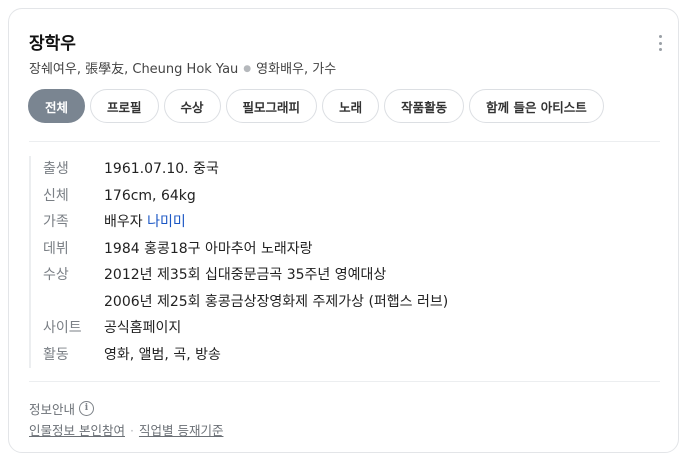 This screenshot has height=461, width=689. Describe the element at coordinates (142, 328) in the screenshot. I see `official-site-link: 공식홈페이지` at that location.